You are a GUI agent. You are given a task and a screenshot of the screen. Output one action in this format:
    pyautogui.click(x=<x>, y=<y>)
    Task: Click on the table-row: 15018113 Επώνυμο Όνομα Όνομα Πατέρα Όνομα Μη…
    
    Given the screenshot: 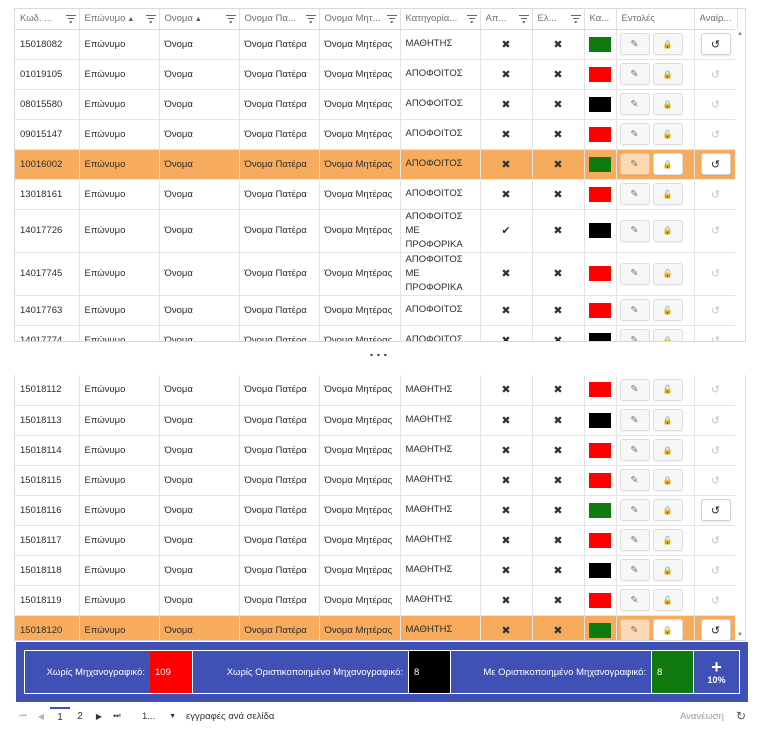 What is the action you would take?
    pyautogui.click(x=376, y=420)
    